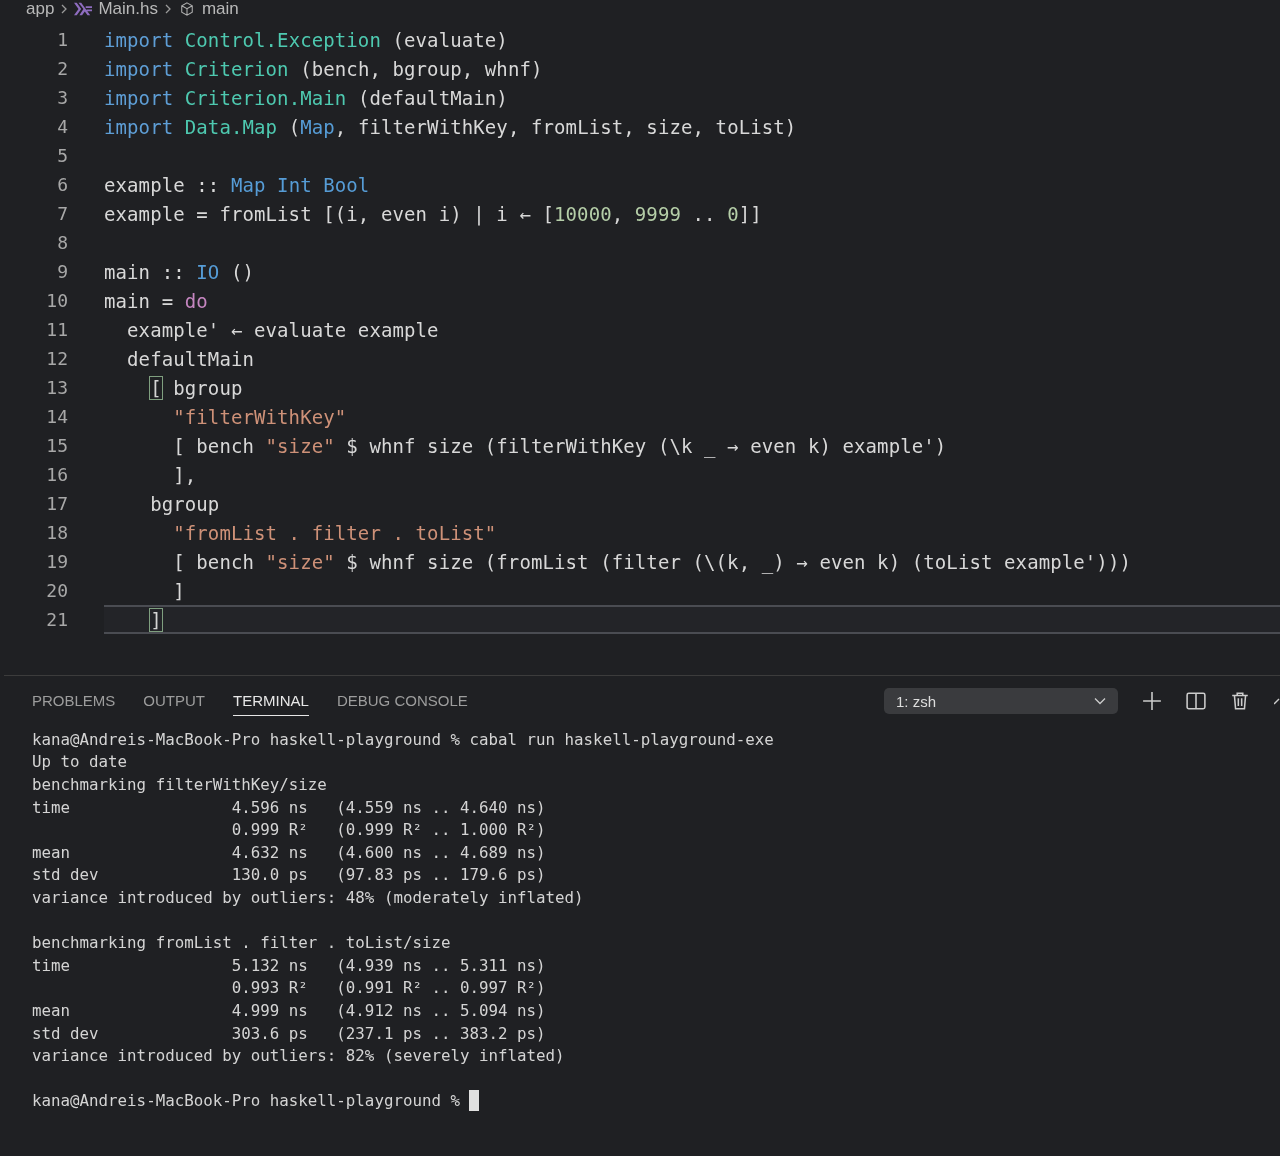  What do you see at coordinates (40, 9) in the screenshot?
I see `breadcrumb-item: app` at bounding box center [40, 9].